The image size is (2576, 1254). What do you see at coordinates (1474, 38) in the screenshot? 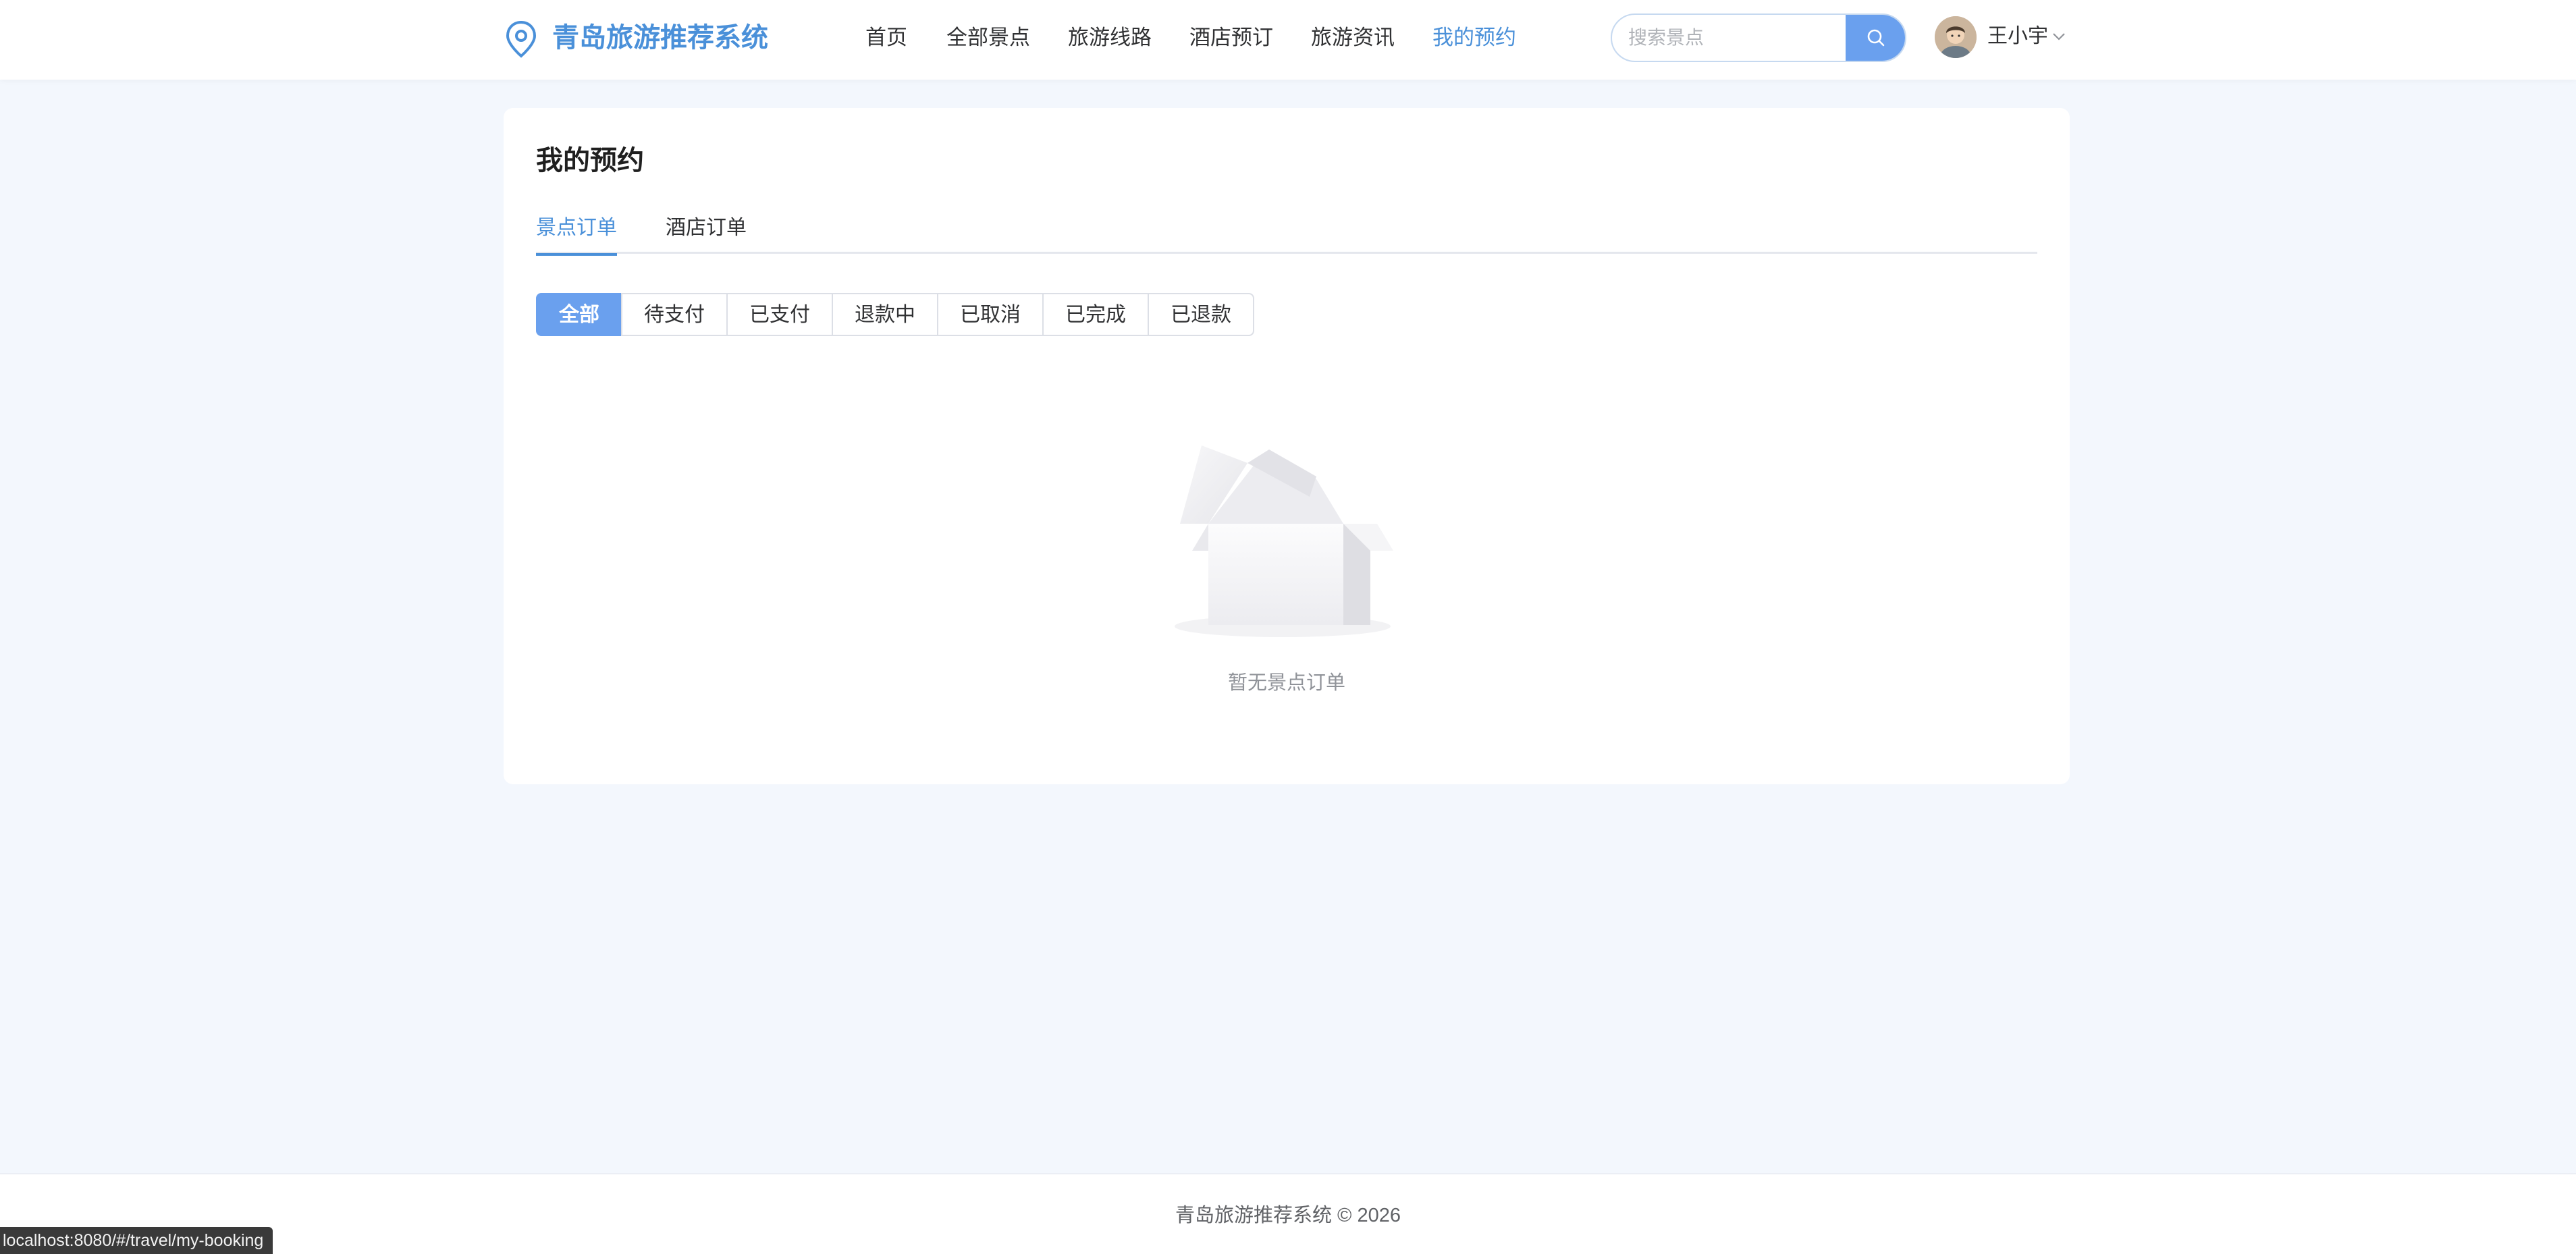
I see `nav-item-my-booking: 我的预约` at bounding box center [1474, 38].